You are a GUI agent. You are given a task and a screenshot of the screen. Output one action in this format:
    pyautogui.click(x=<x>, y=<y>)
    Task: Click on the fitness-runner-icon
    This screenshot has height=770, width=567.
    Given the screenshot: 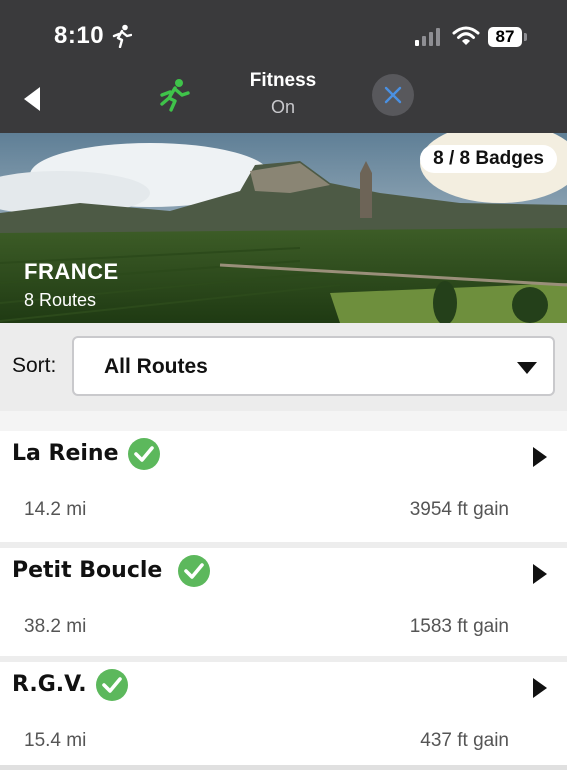 What is the action you would take?
    pyautogui.click(x=174, y=95)
    